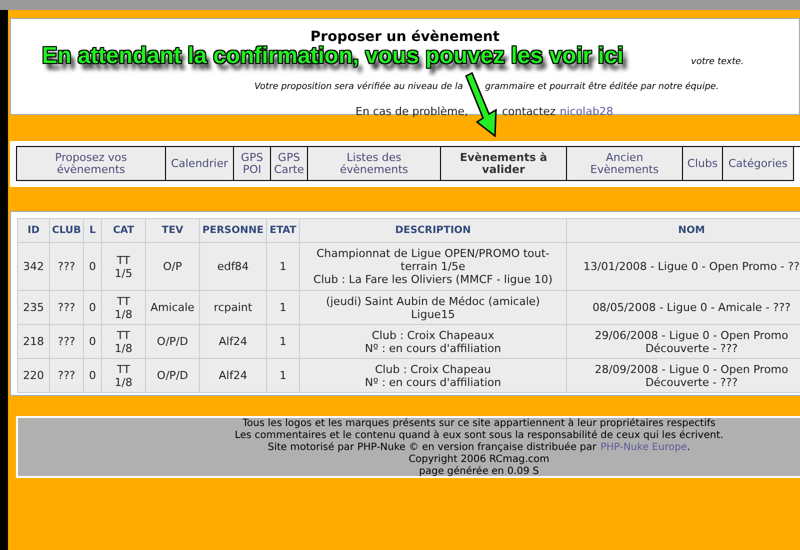 This screenshot has width=800, height=550. What do you see at coordinates (358, 87) in the screenshot?
I see `review-note: Votre proposition sera vérifiée au niveau de la` at bounding box center [358, 87].